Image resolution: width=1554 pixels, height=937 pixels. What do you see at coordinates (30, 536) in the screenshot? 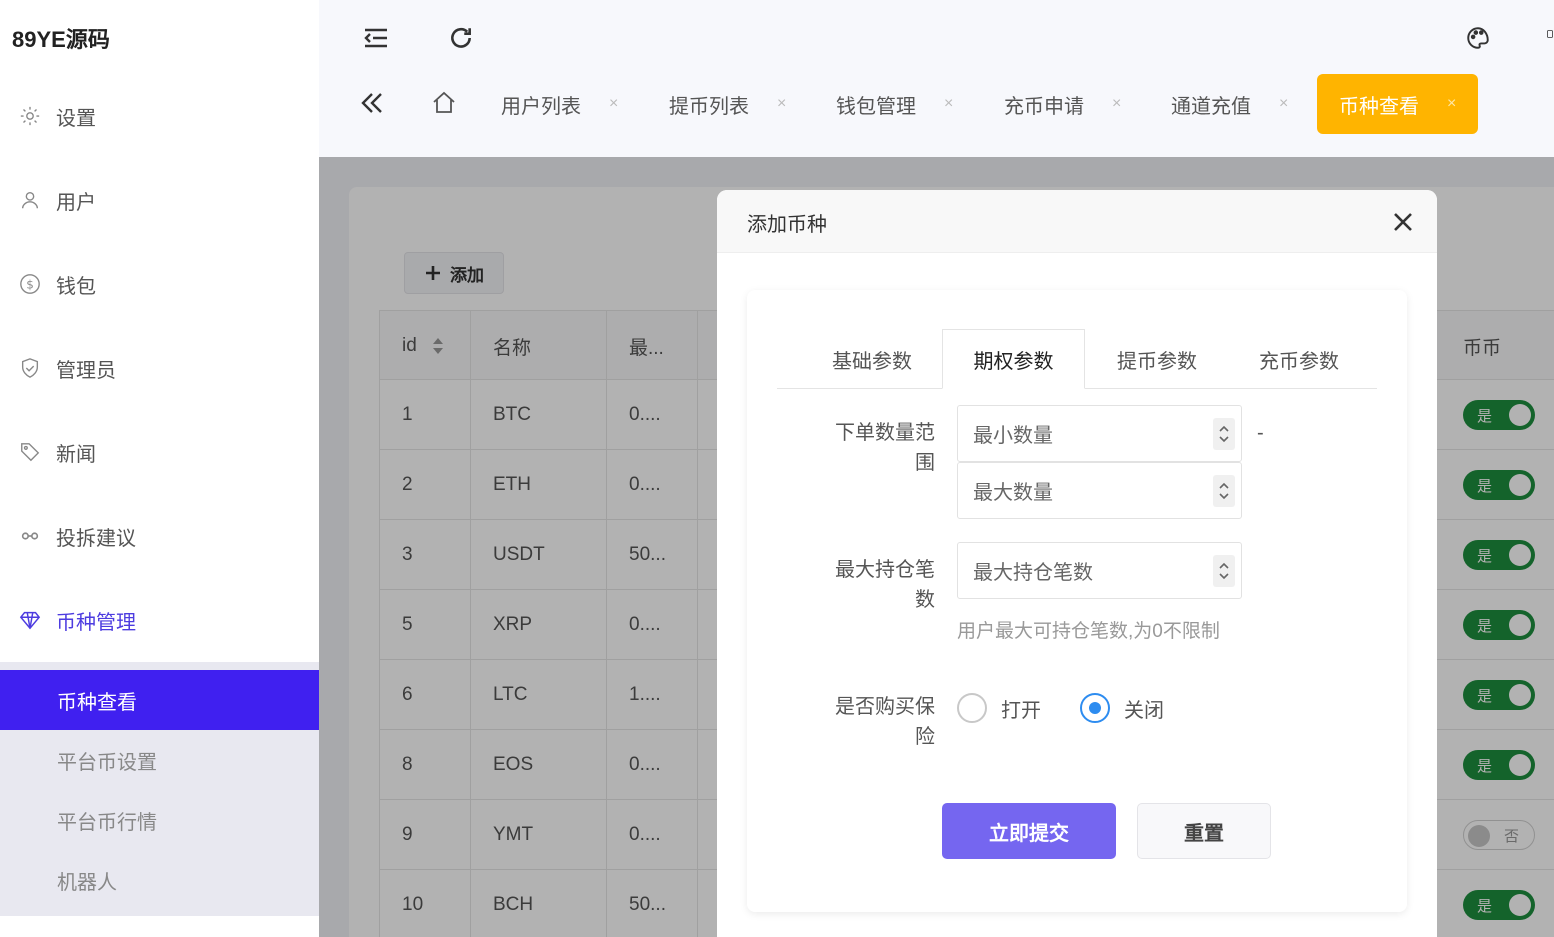
I see `link-icon` at bounding box center [30, 536].